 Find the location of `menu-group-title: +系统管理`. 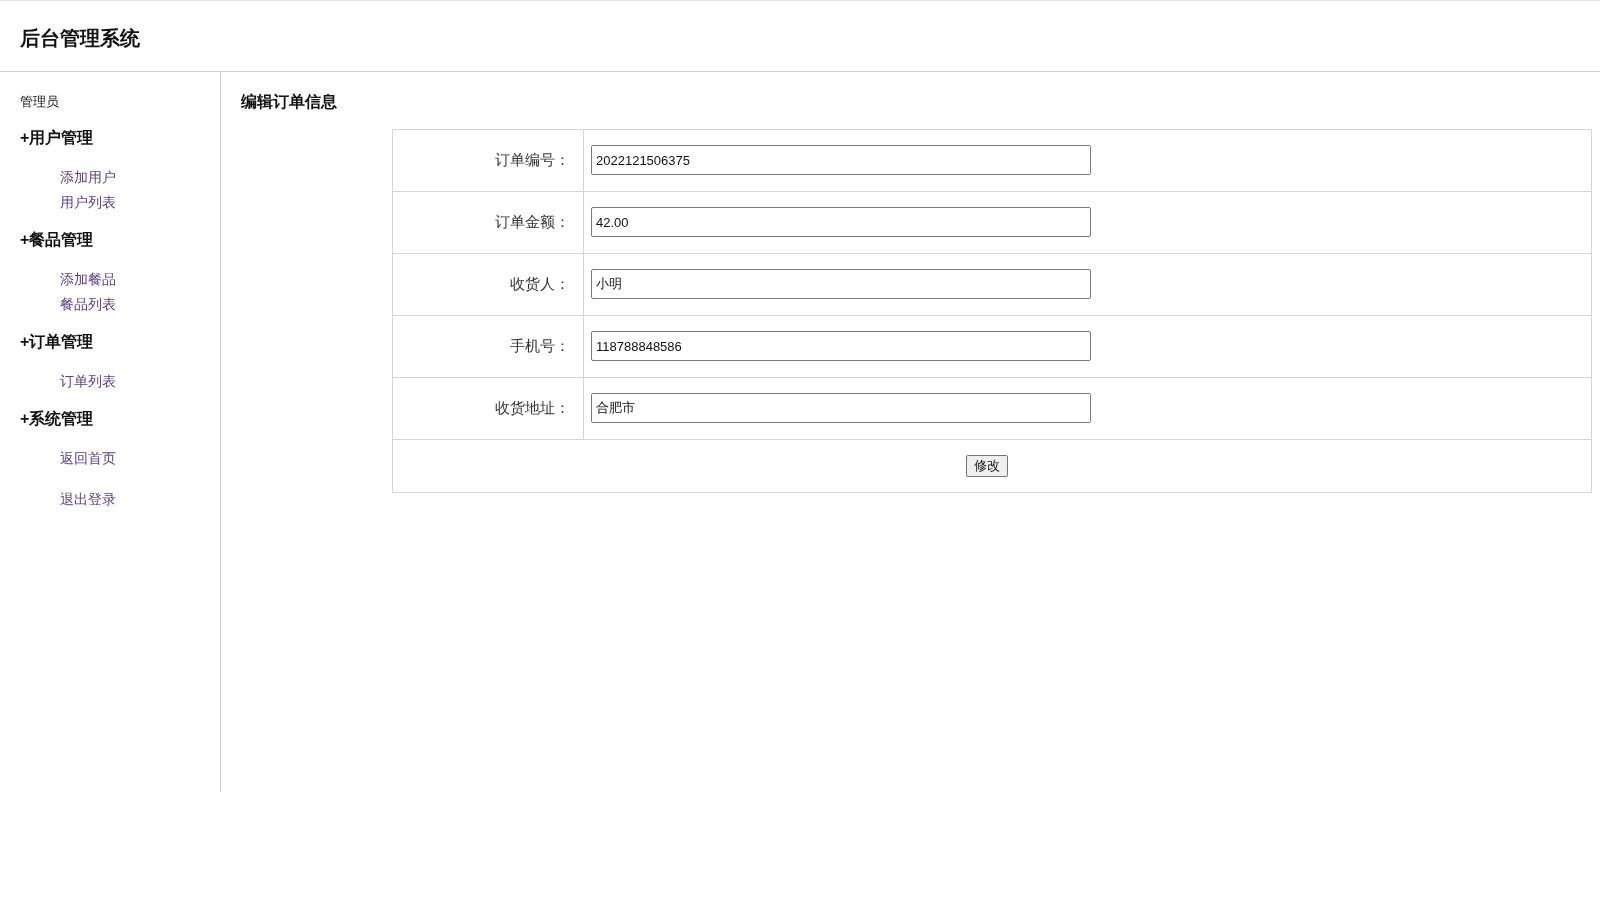

menu-group-title: +系统管理 is located at coordinates (57, 419).